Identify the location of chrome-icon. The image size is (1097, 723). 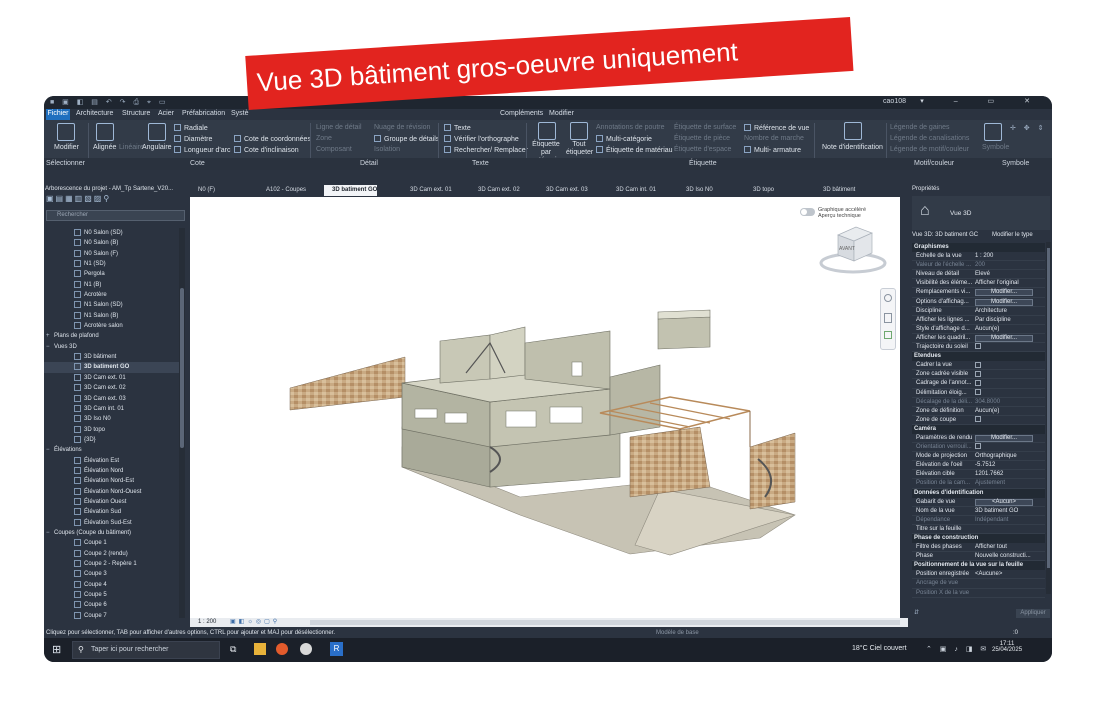
(306, 649).